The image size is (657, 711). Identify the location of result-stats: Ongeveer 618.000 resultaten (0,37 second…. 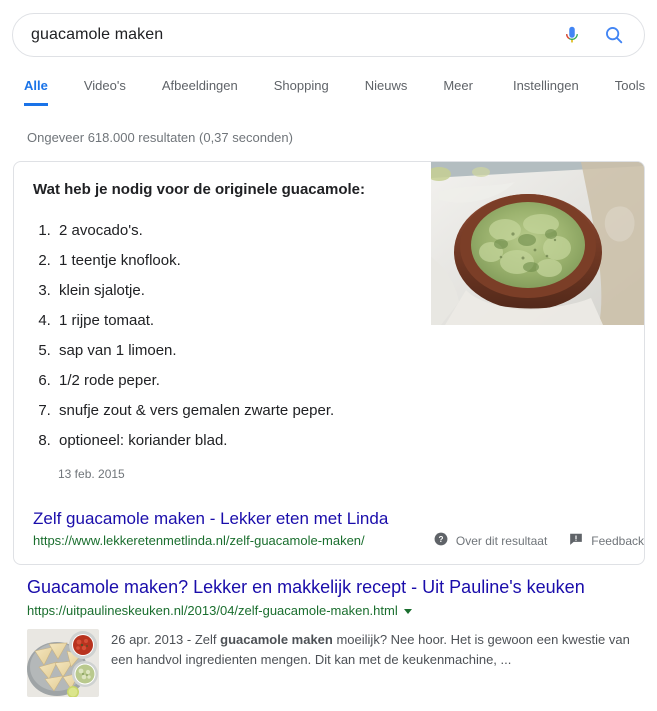
(160, 137).